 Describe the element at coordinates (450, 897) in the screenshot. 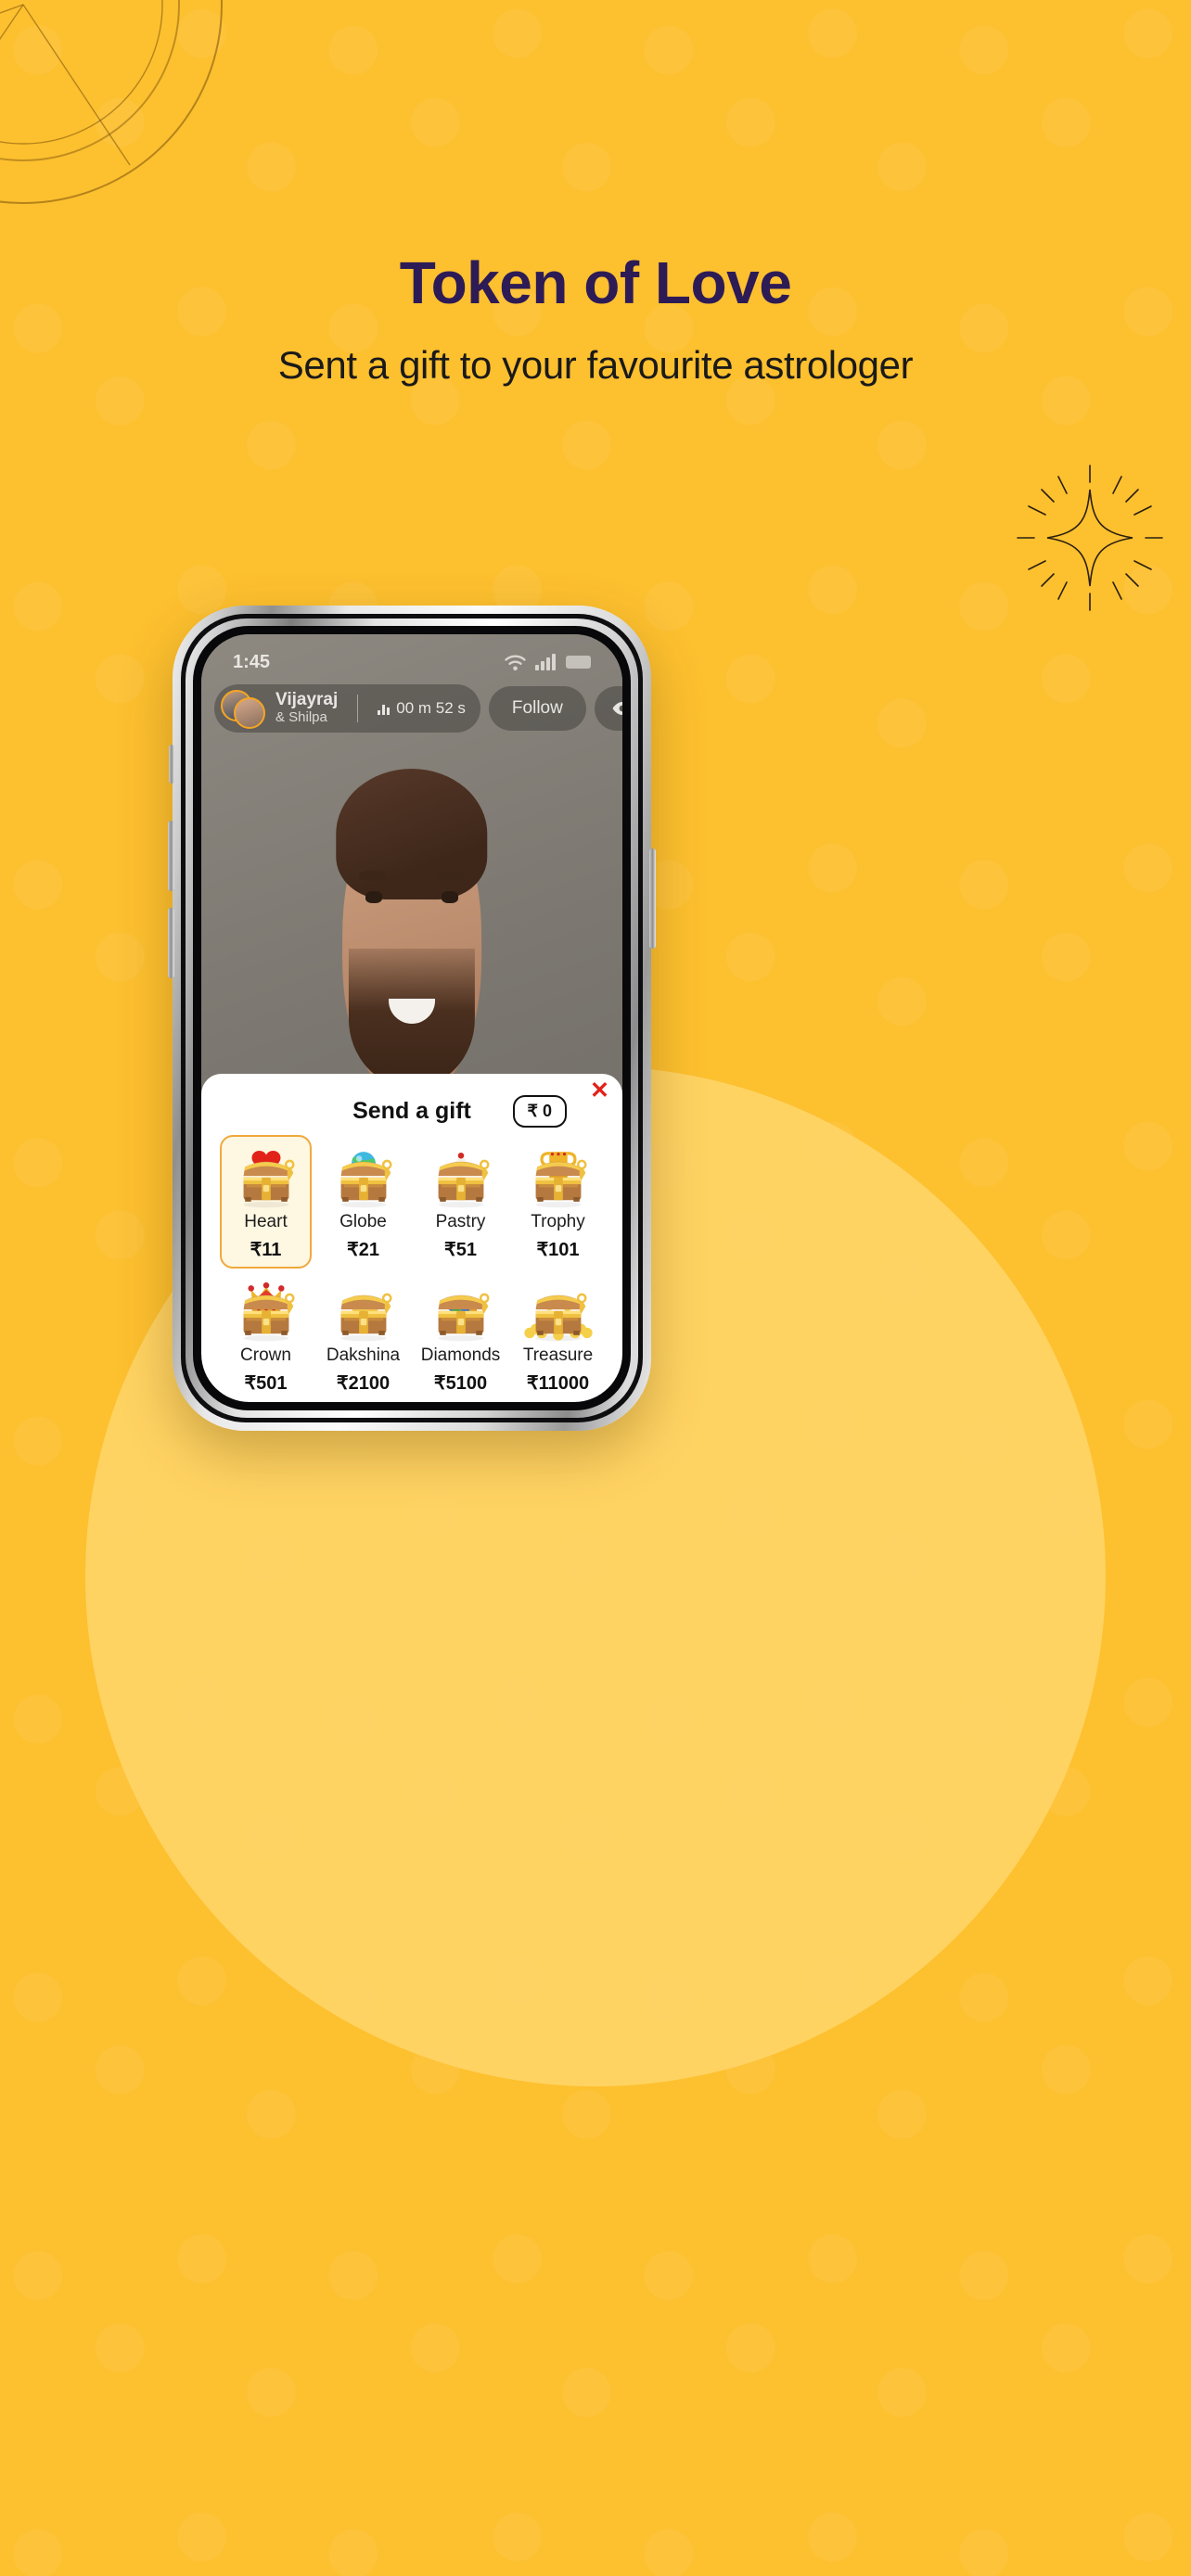

I see `person-eye-right` at that location.